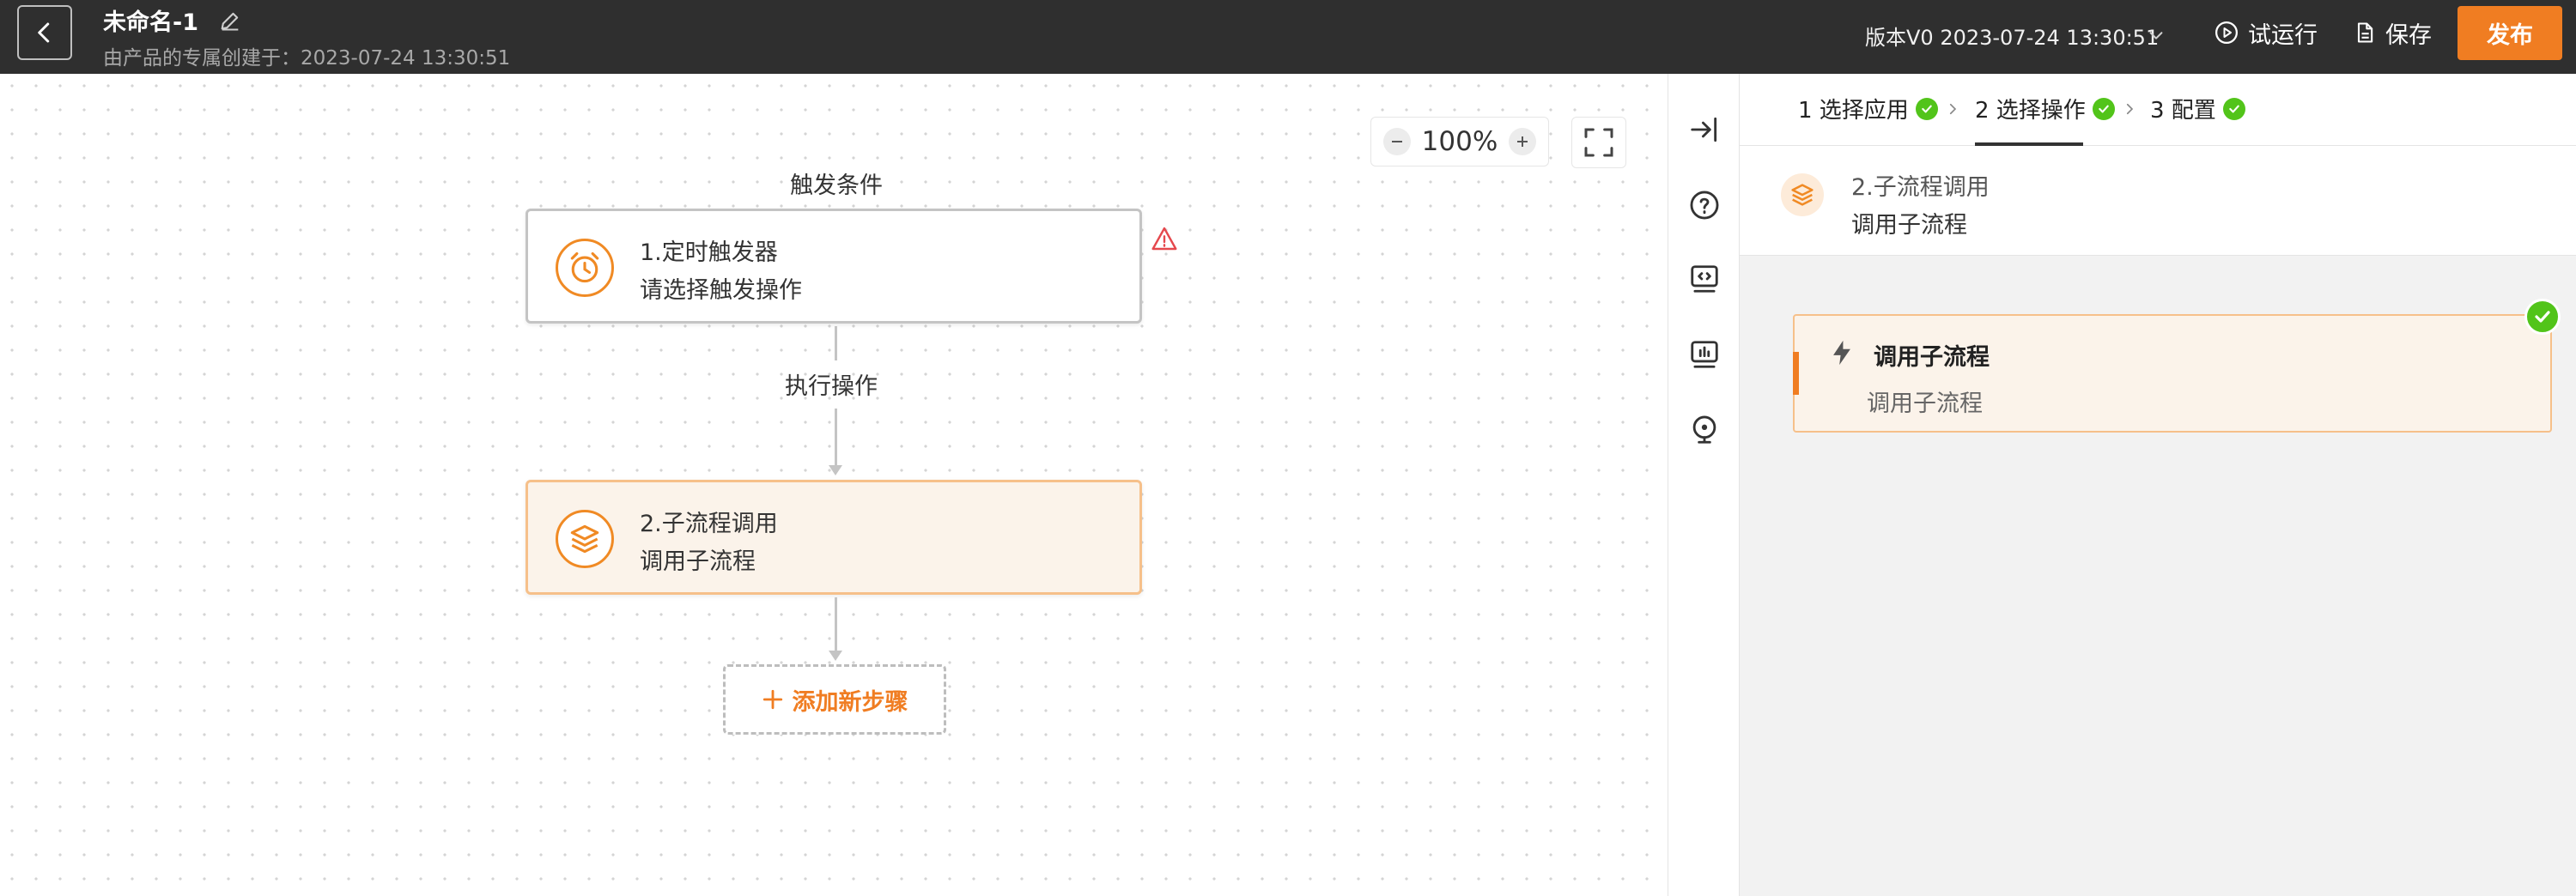 This screenshot has width=2576, height=896. I want to click on action-node-title: 2.子流程调用, so click(709, 524).